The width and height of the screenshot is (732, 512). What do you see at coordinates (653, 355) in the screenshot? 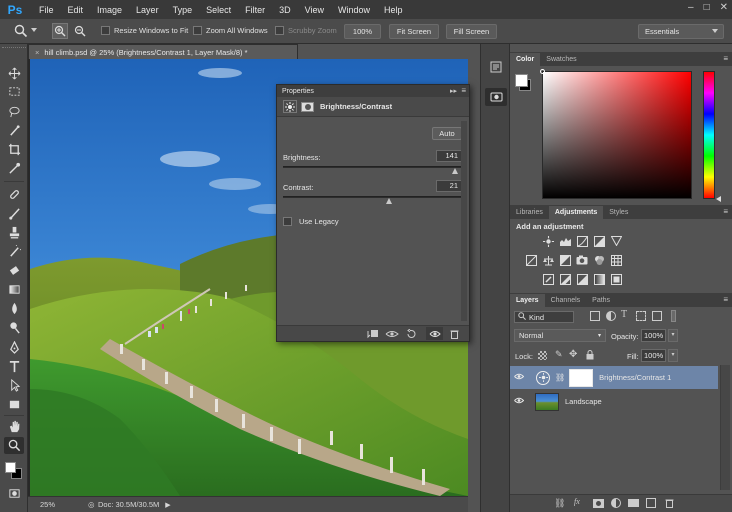
I see `fill-input: 100%` at bounding box center [653, 355].